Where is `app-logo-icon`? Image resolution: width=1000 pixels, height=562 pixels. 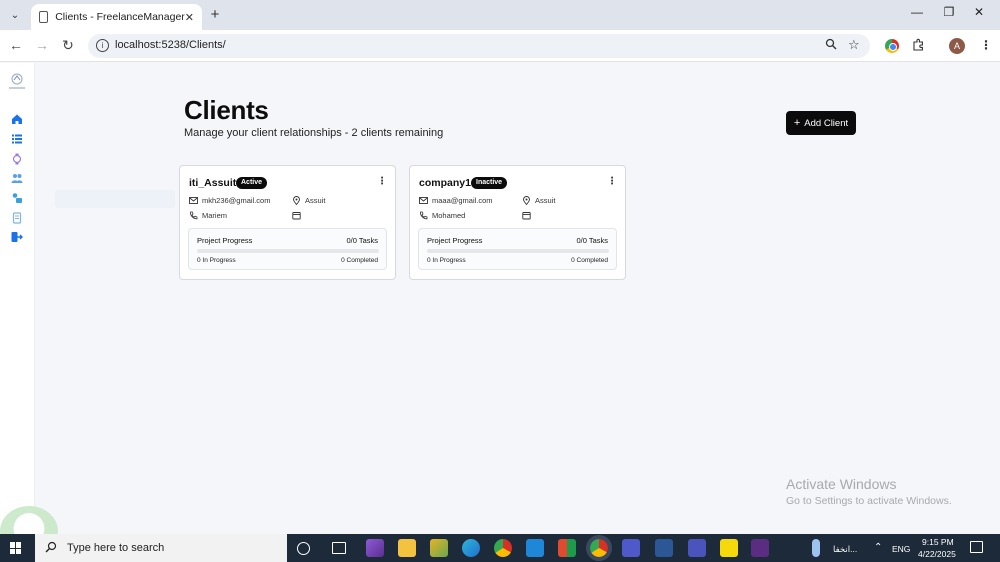 app-logo-icon is located at coordinates (17, 81).